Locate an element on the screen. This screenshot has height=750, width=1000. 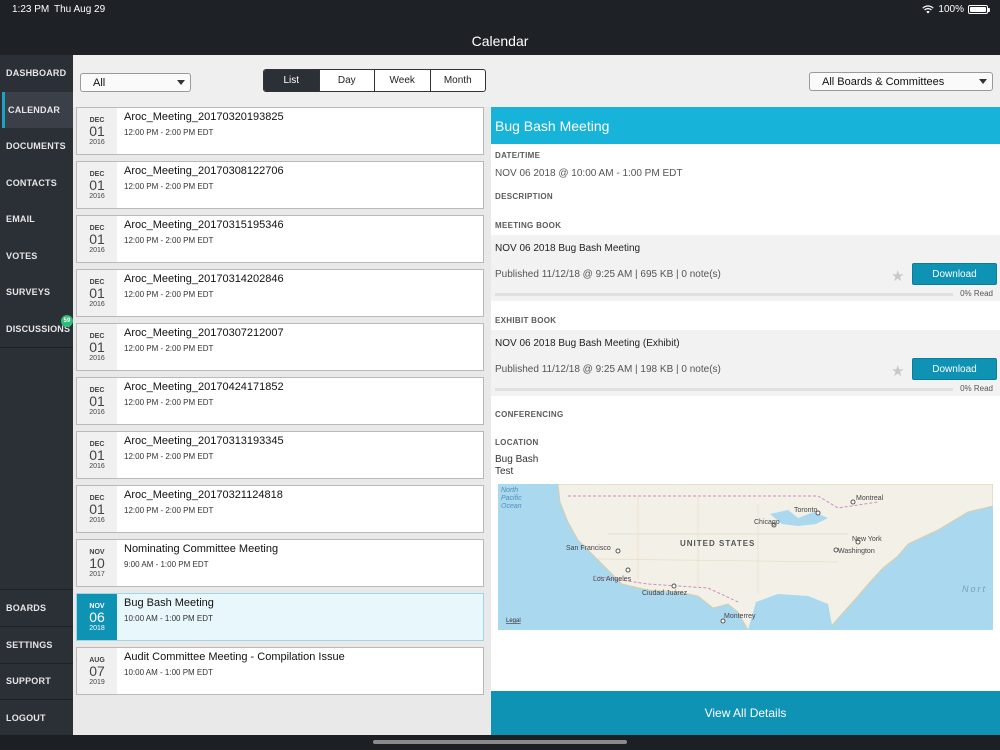
tab-day: Day is located at coordinates (347, 80).